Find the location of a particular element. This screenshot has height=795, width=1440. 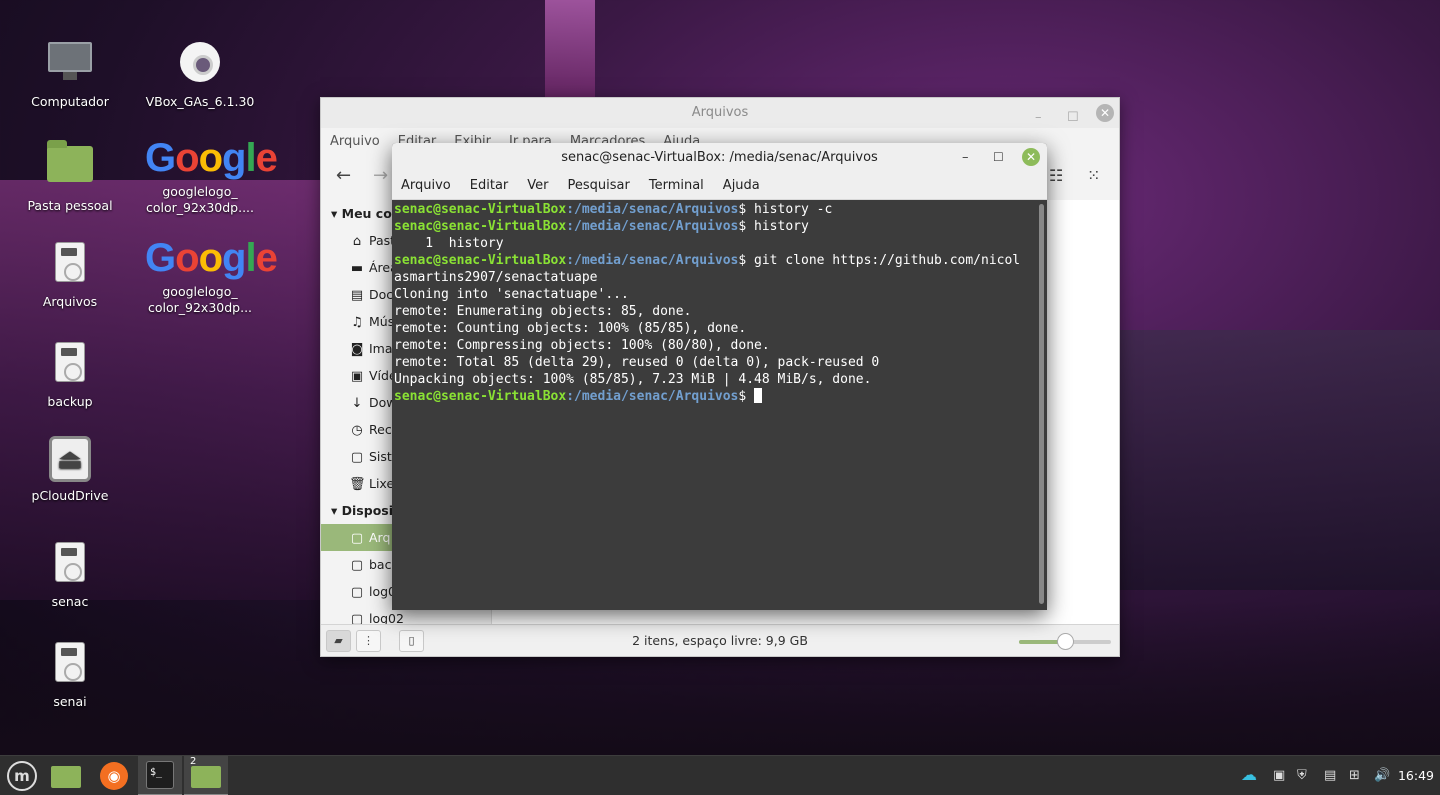

desktop-icon-backup: backup is located at coordinates (70, 374).